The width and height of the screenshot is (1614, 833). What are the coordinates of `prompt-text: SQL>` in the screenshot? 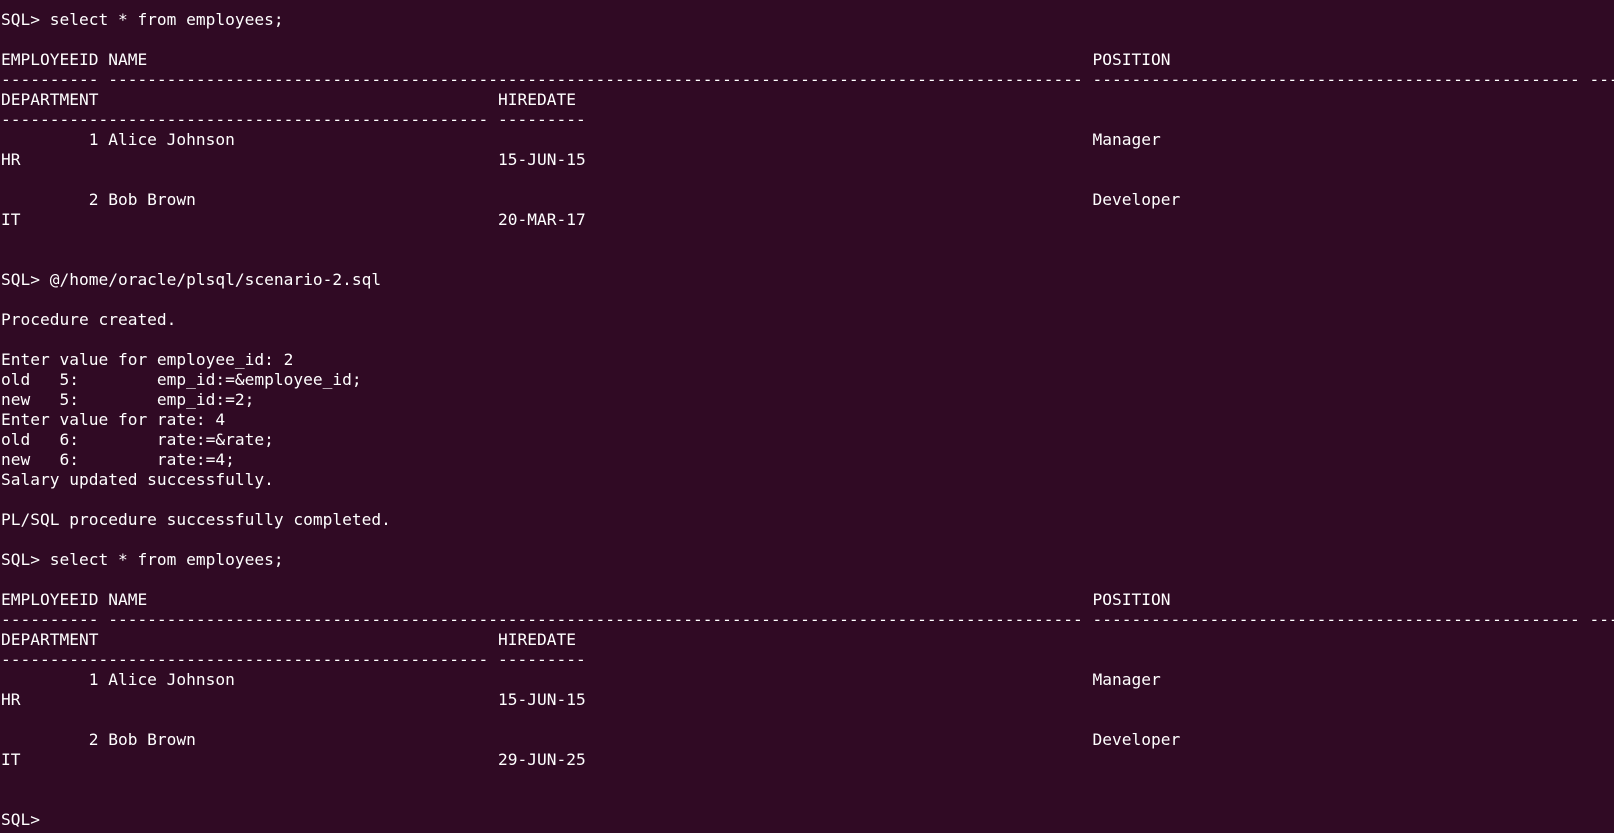 It's located at (25, 819).